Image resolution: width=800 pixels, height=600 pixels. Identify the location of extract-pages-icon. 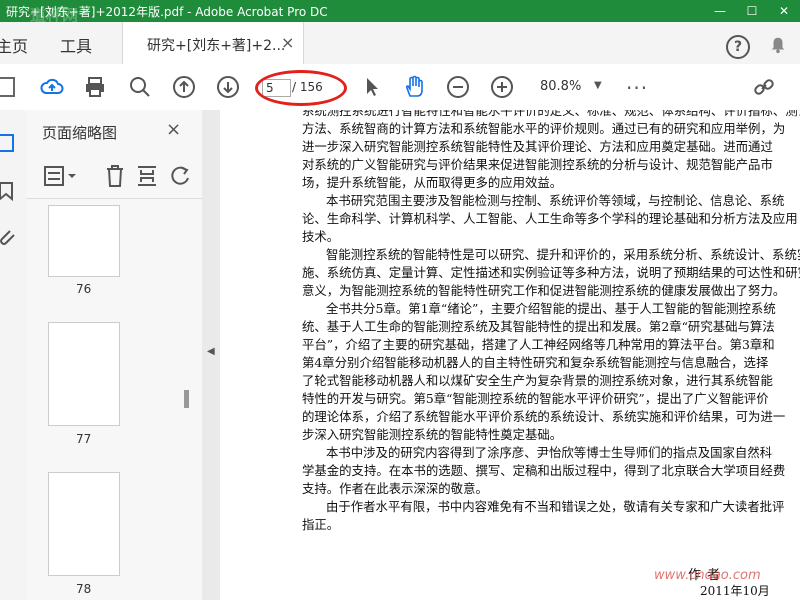
(147, 176).